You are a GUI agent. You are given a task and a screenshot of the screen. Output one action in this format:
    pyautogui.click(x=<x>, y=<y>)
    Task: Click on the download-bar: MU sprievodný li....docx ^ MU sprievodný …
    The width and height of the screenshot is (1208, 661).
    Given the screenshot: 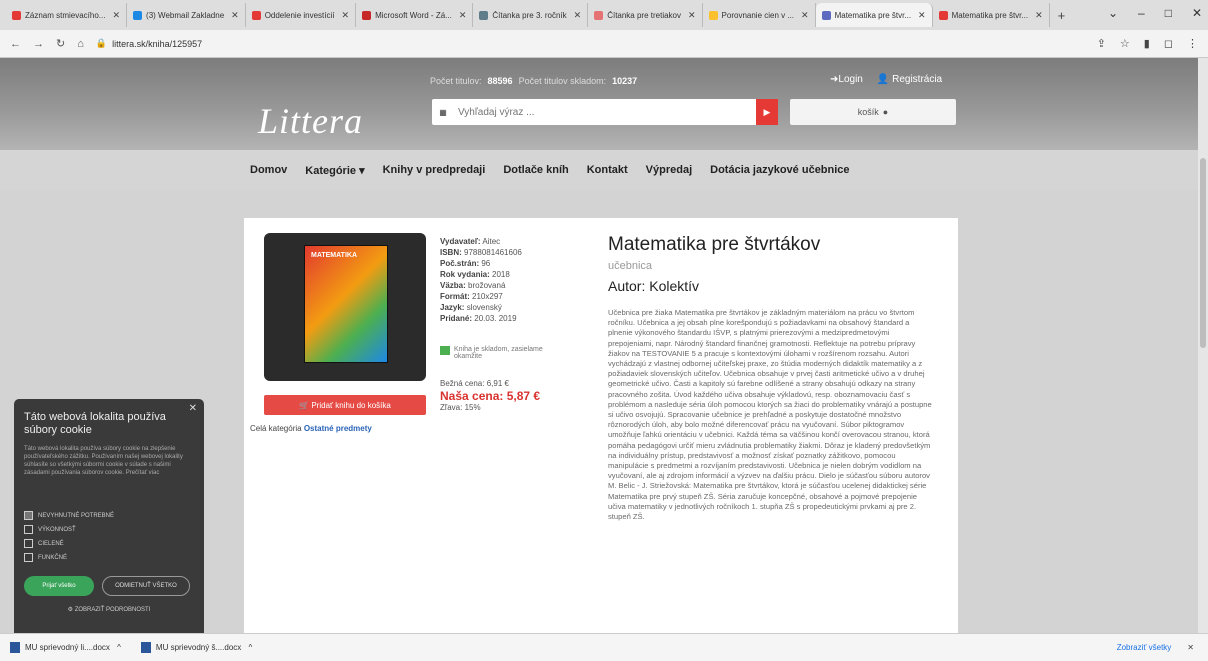 What is the action you would take?
    pyautogui.click(x=604, y=647)
    